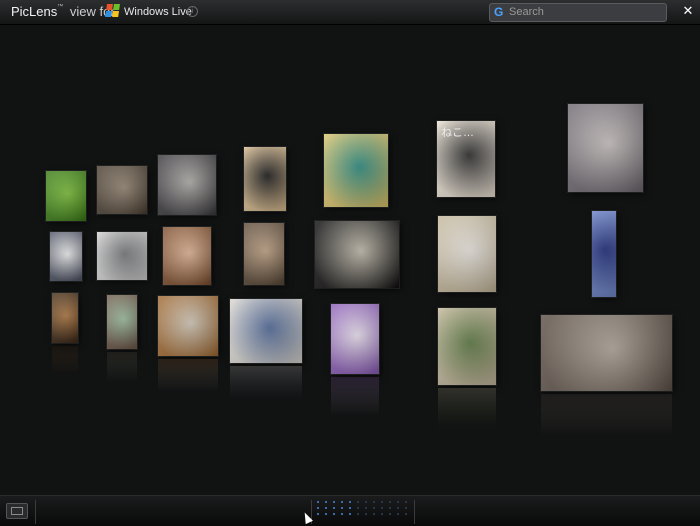 This screenshot has width=700, height=526. I want to click on ginger-cat-photo, so click(188, 326).